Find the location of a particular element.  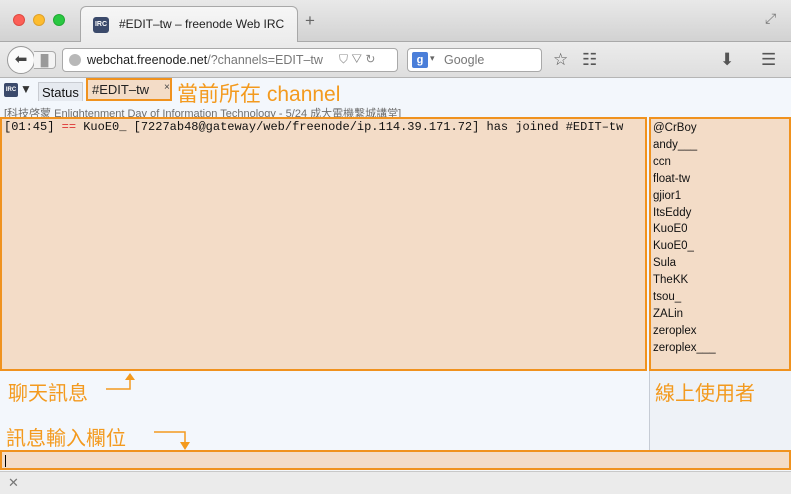

text-cursor is located at coordinates (5, 461).